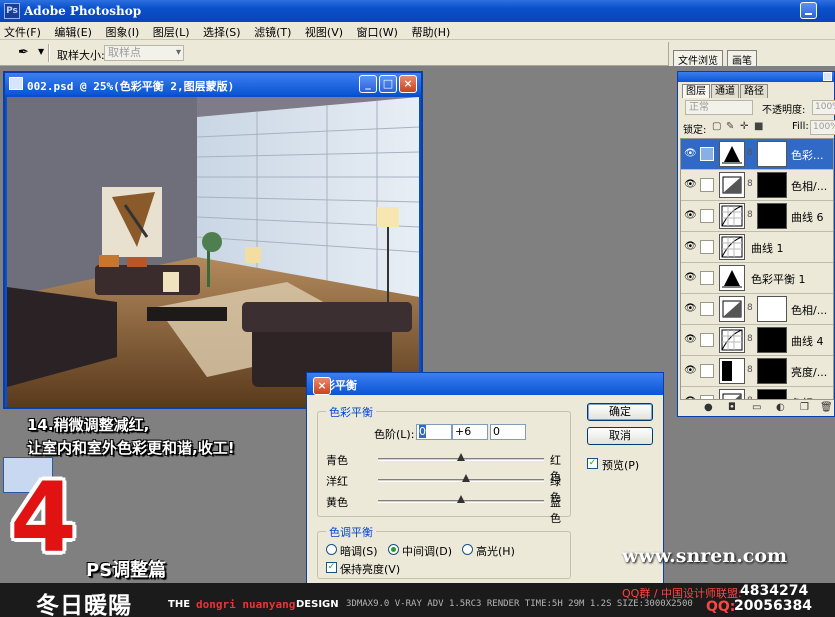  Describe the element at coordinates (620, 436) in the screenshot. I see `cancel-button: 取消` at that location.